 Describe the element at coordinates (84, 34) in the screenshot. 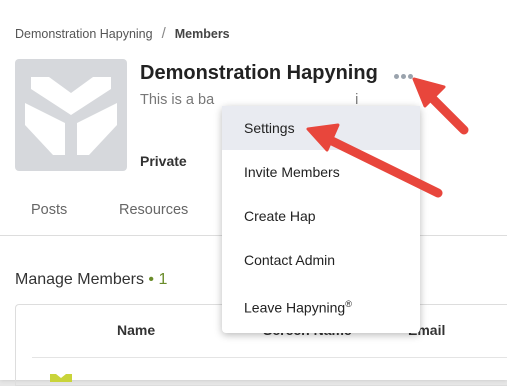

I see `breadcrumb-parent-link: Demonstration Hapyning` at that location.